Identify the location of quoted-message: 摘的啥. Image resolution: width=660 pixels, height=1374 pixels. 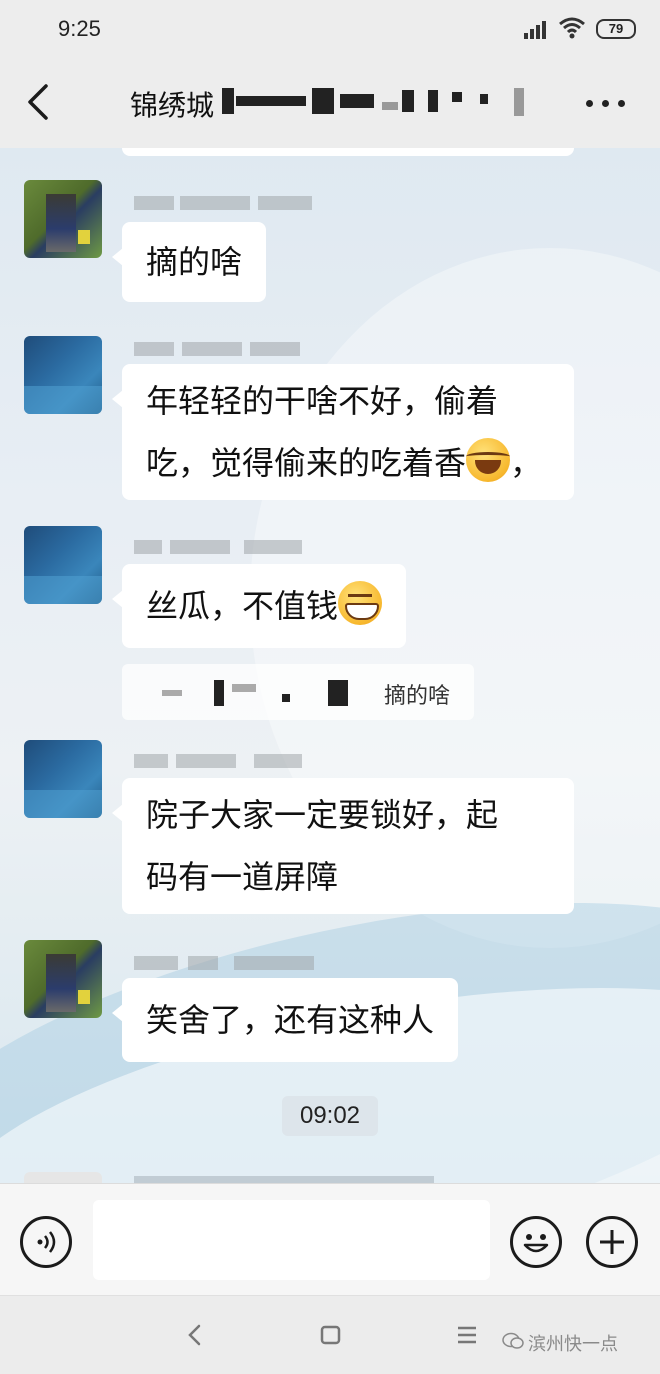
(298, 692).